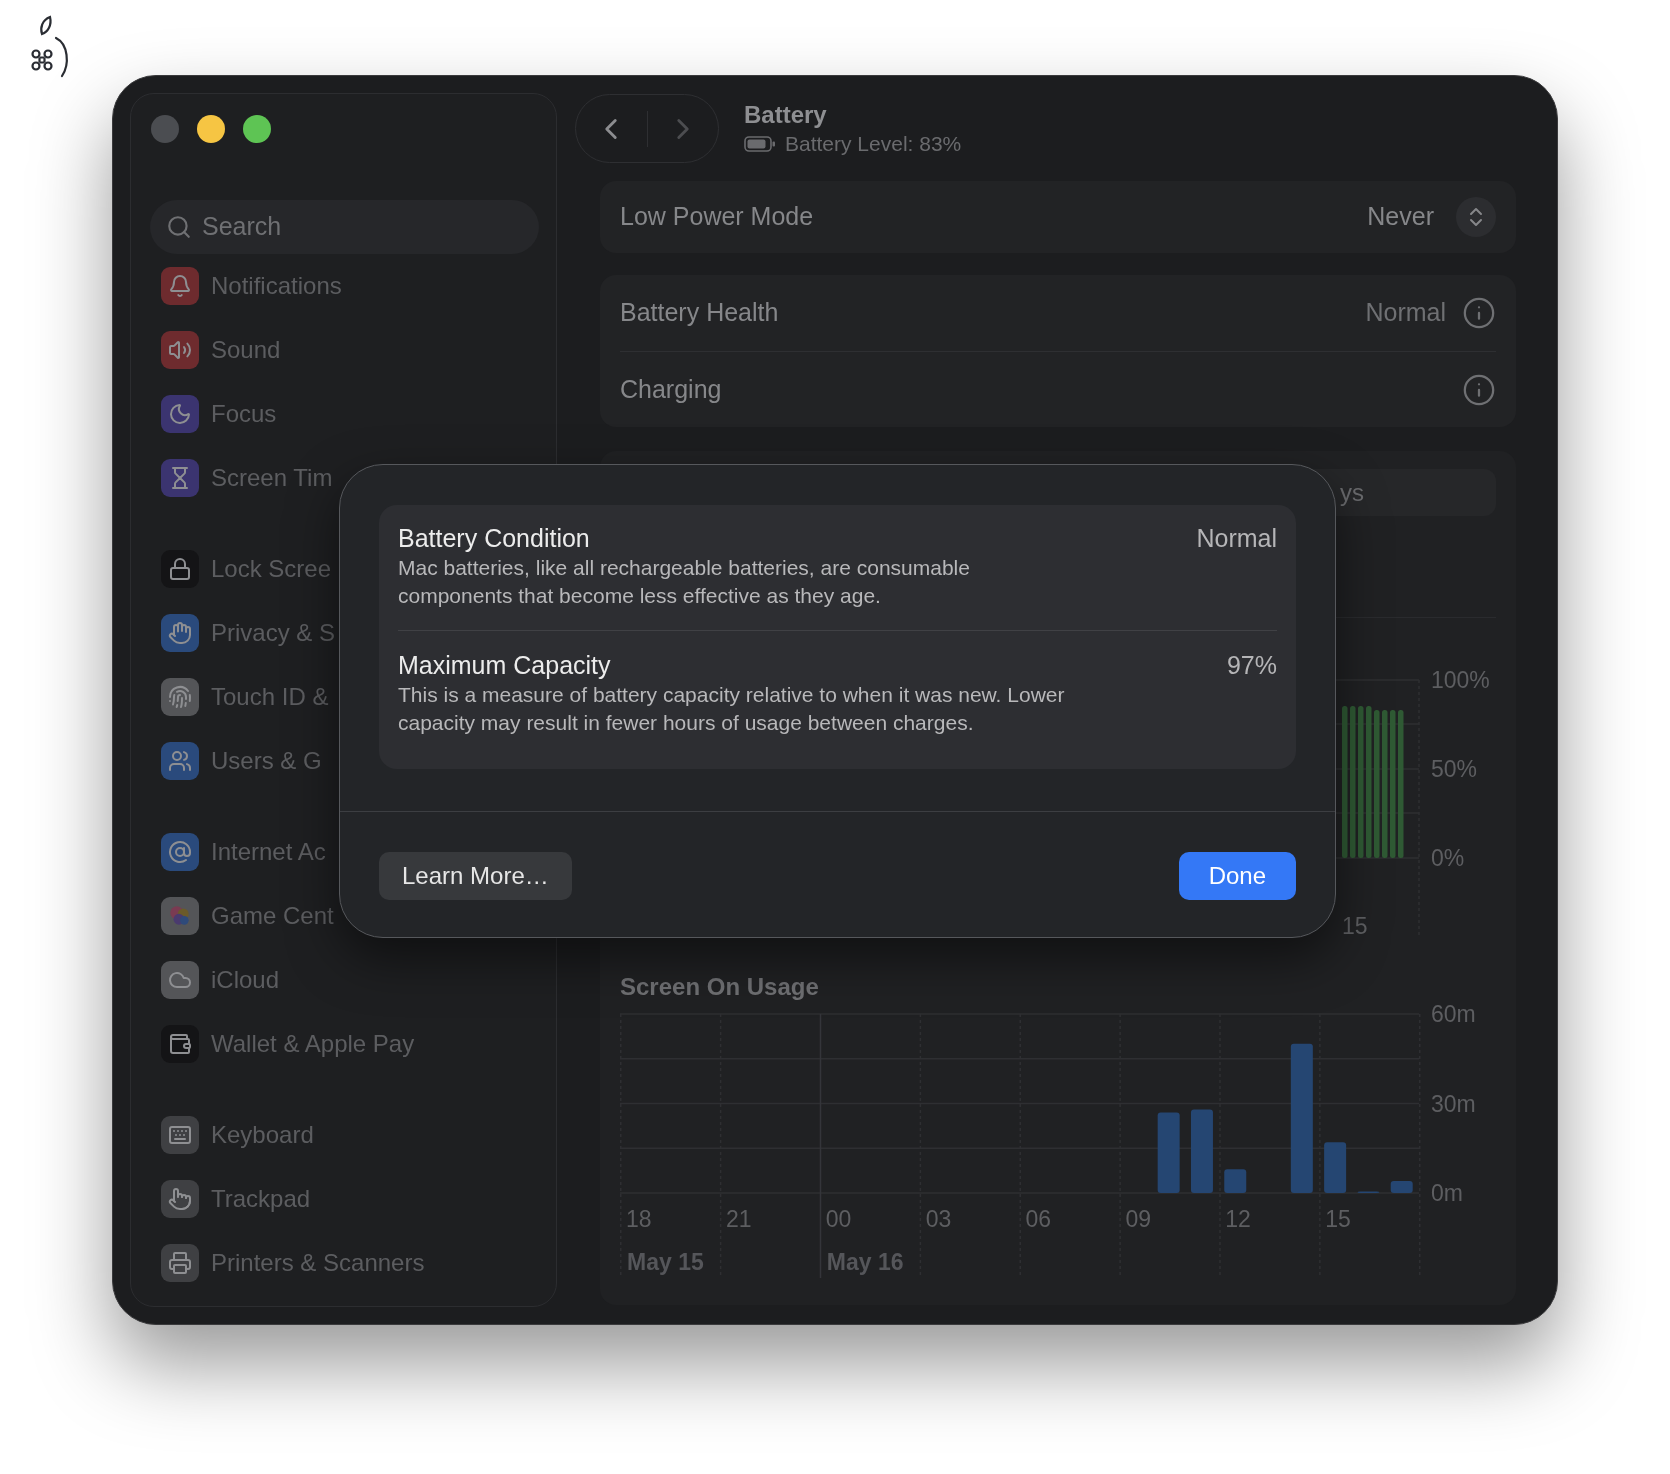  I want to click on axis-tick-label: 12, so click(1238, 1219).